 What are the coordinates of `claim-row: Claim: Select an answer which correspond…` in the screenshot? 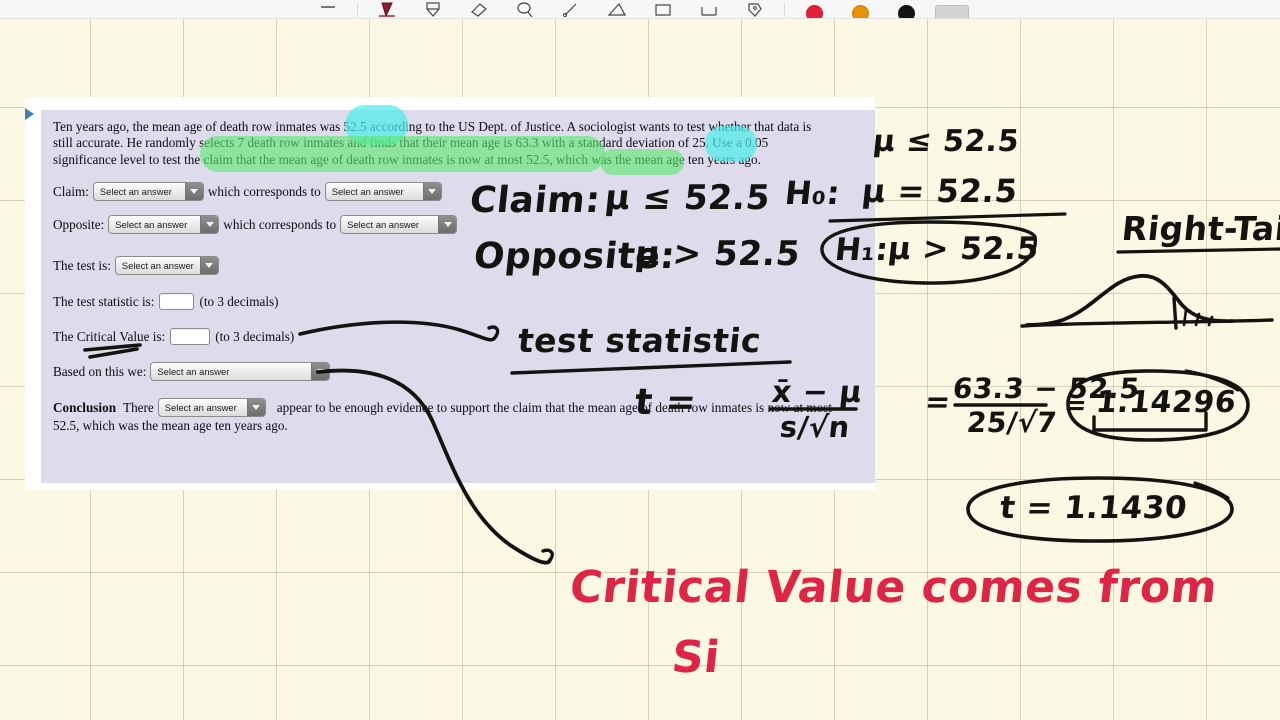 It's located at (458, 192).